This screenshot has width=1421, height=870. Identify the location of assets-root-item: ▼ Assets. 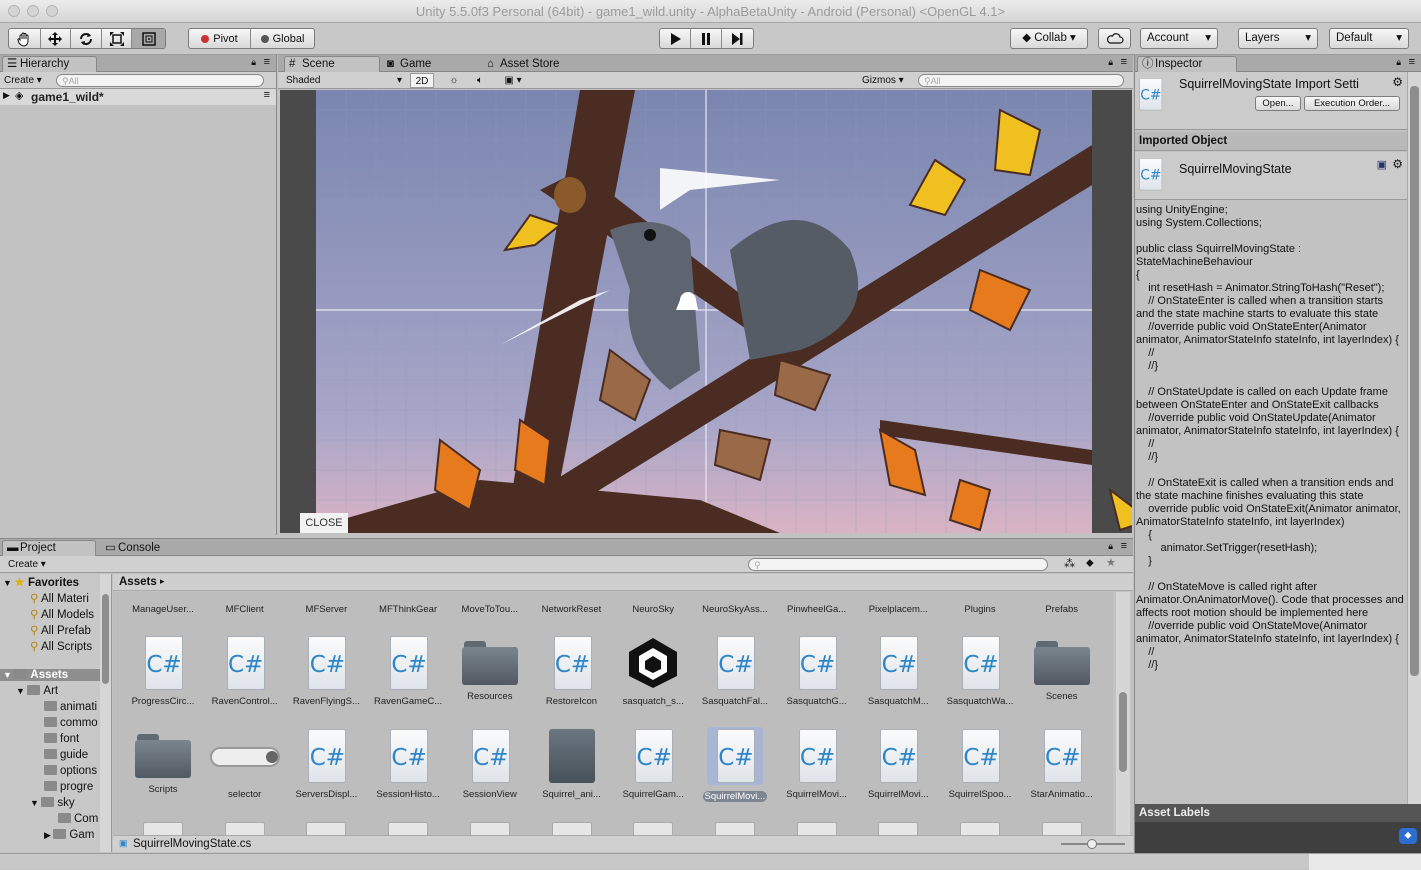
(50, 675).